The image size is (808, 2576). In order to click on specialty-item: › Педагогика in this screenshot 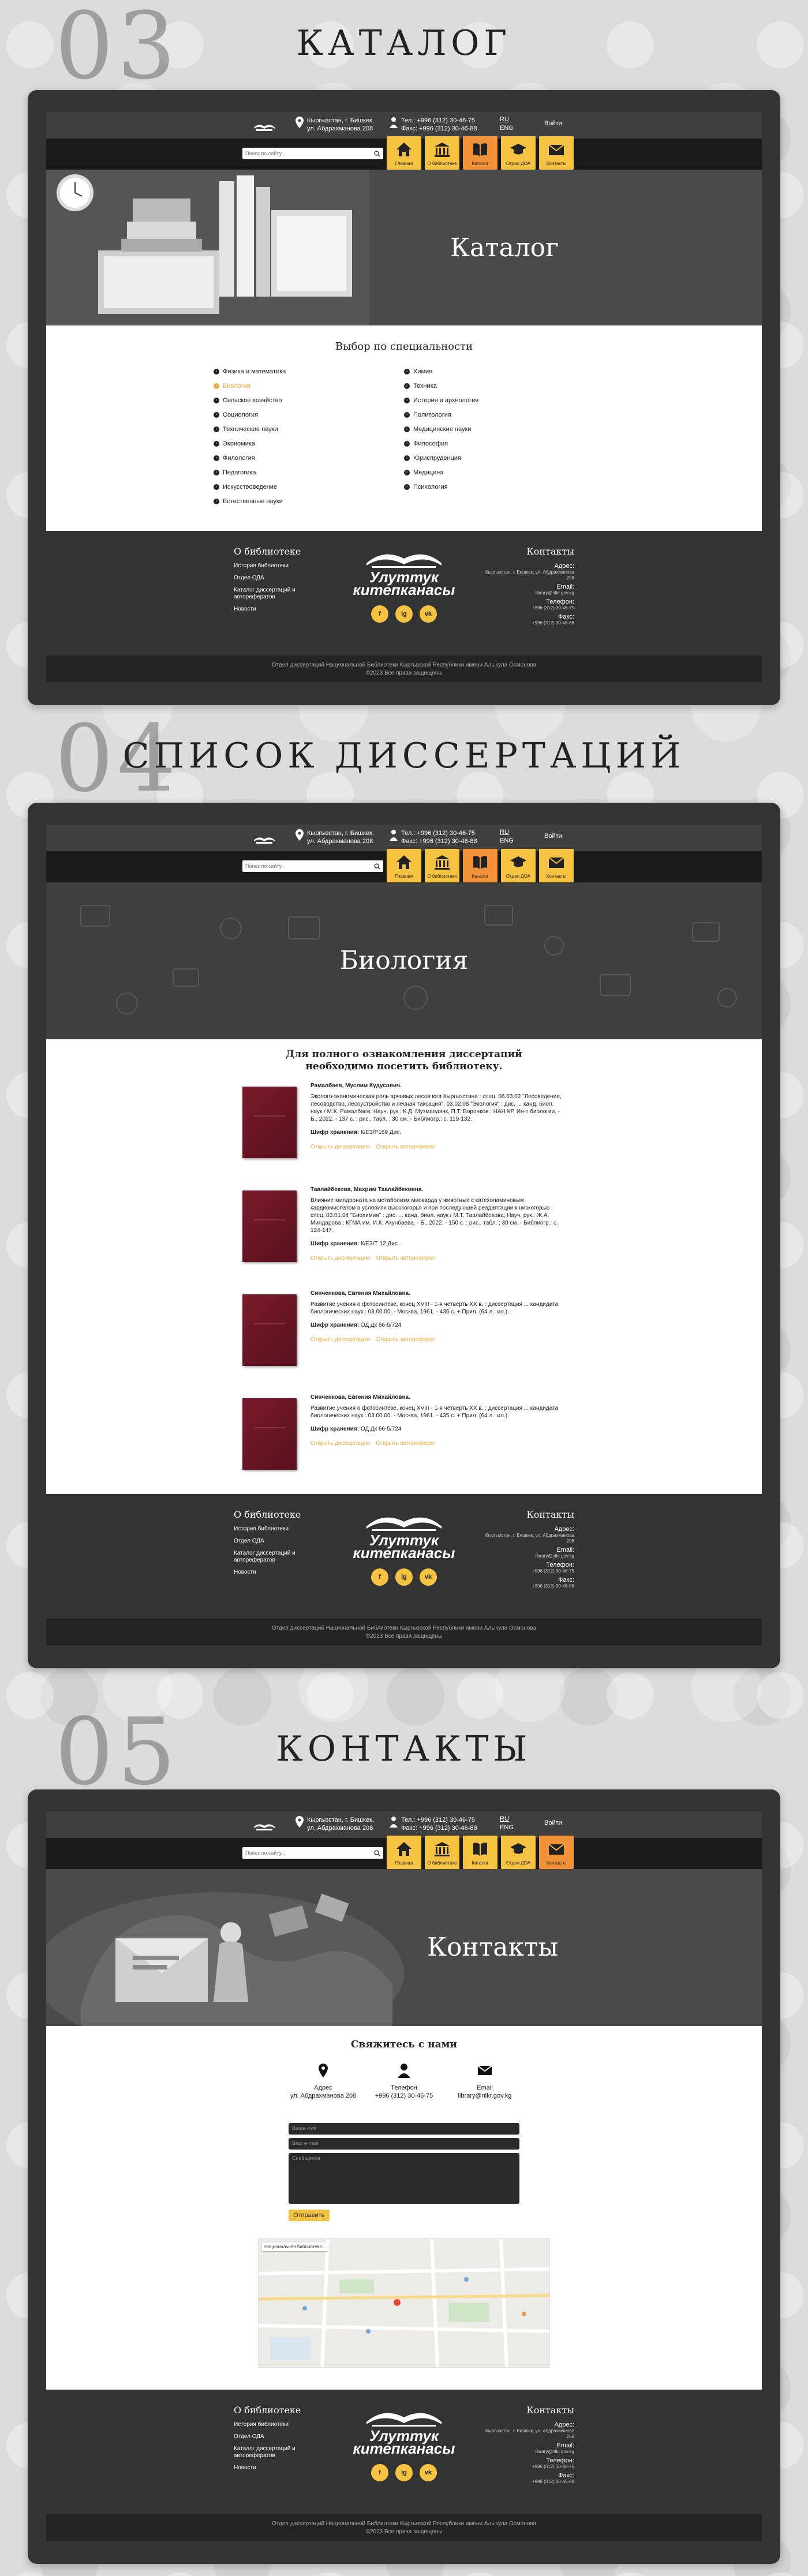, I will do `click(309, 472)`.